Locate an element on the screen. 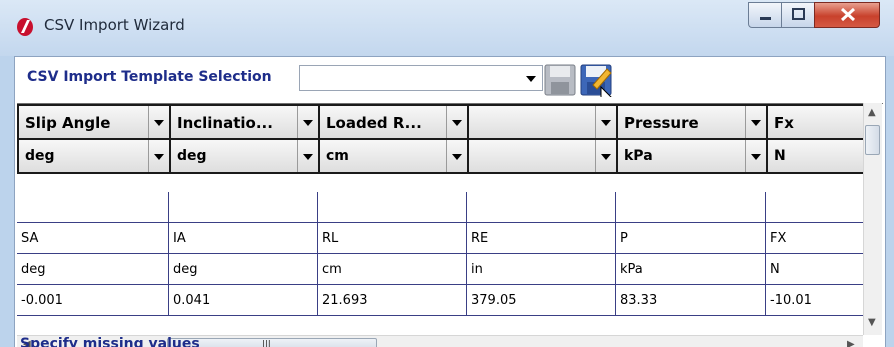  column-unit-select: N is located at coordinates (815, 156).